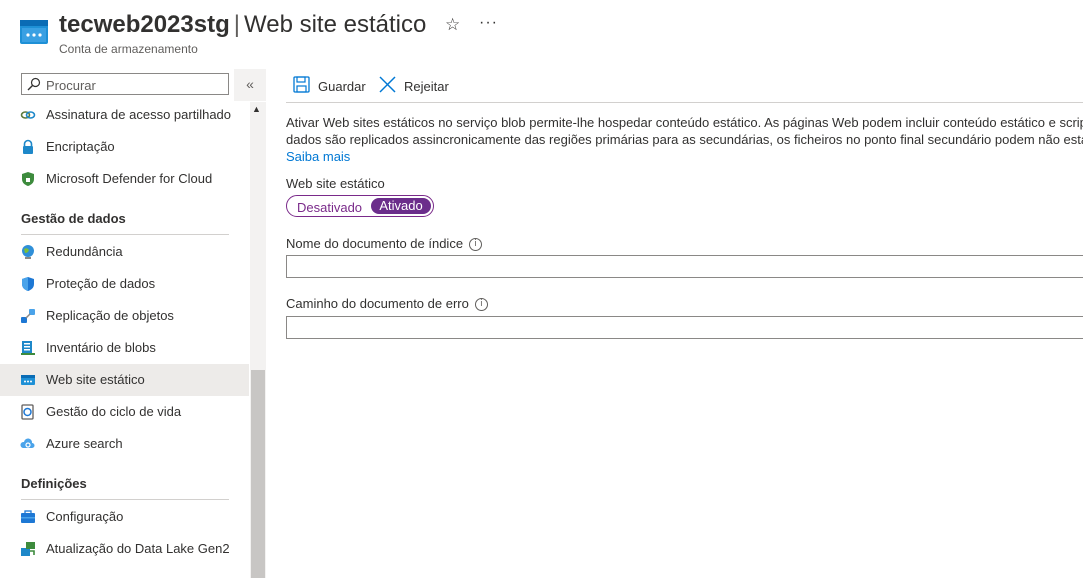  Describe the element at coordinates (242, 25) in the screenshot. I see `page-title: tecweb2023stg | Web site estático` at that location.